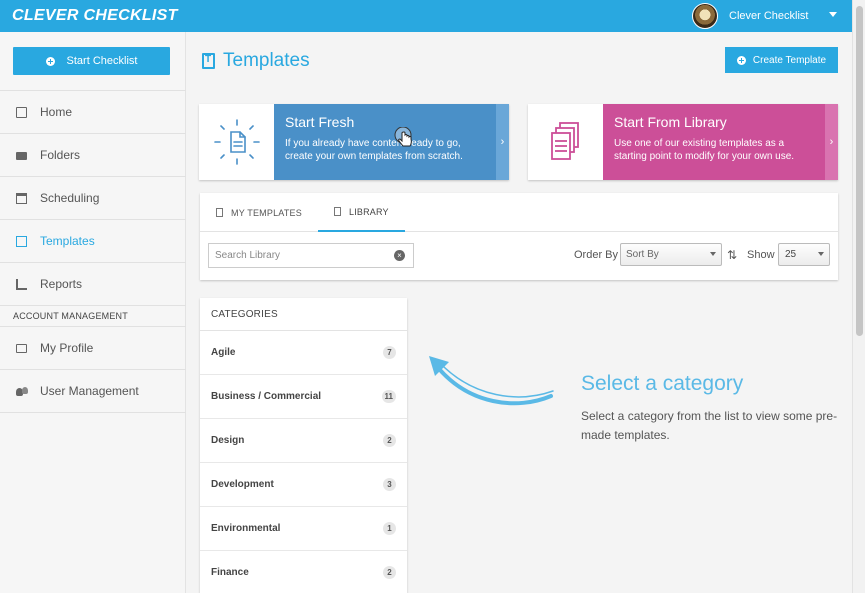 The image size is (865, 593). What do you see at coordinates (761, 255) in the screenshot?
I see `show-label: Show` at bounding box center [761, 255].